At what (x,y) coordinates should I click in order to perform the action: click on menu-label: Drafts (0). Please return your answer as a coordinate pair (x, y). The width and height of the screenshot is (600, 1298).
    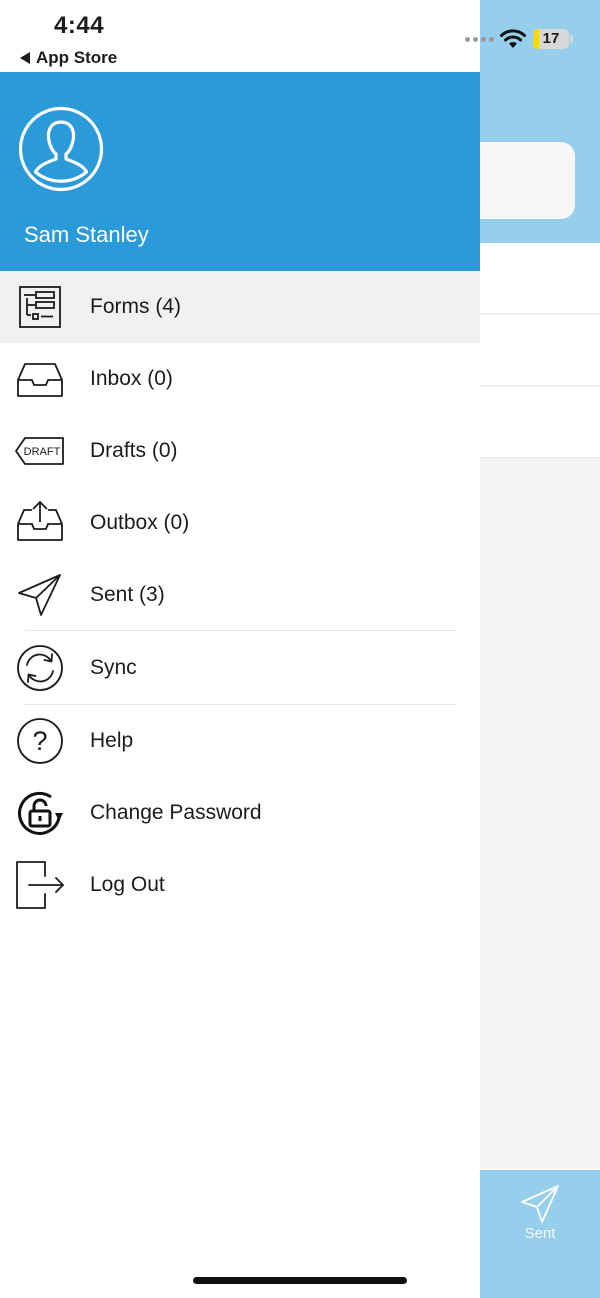
    Looking at the image, I should click on (134, 450).